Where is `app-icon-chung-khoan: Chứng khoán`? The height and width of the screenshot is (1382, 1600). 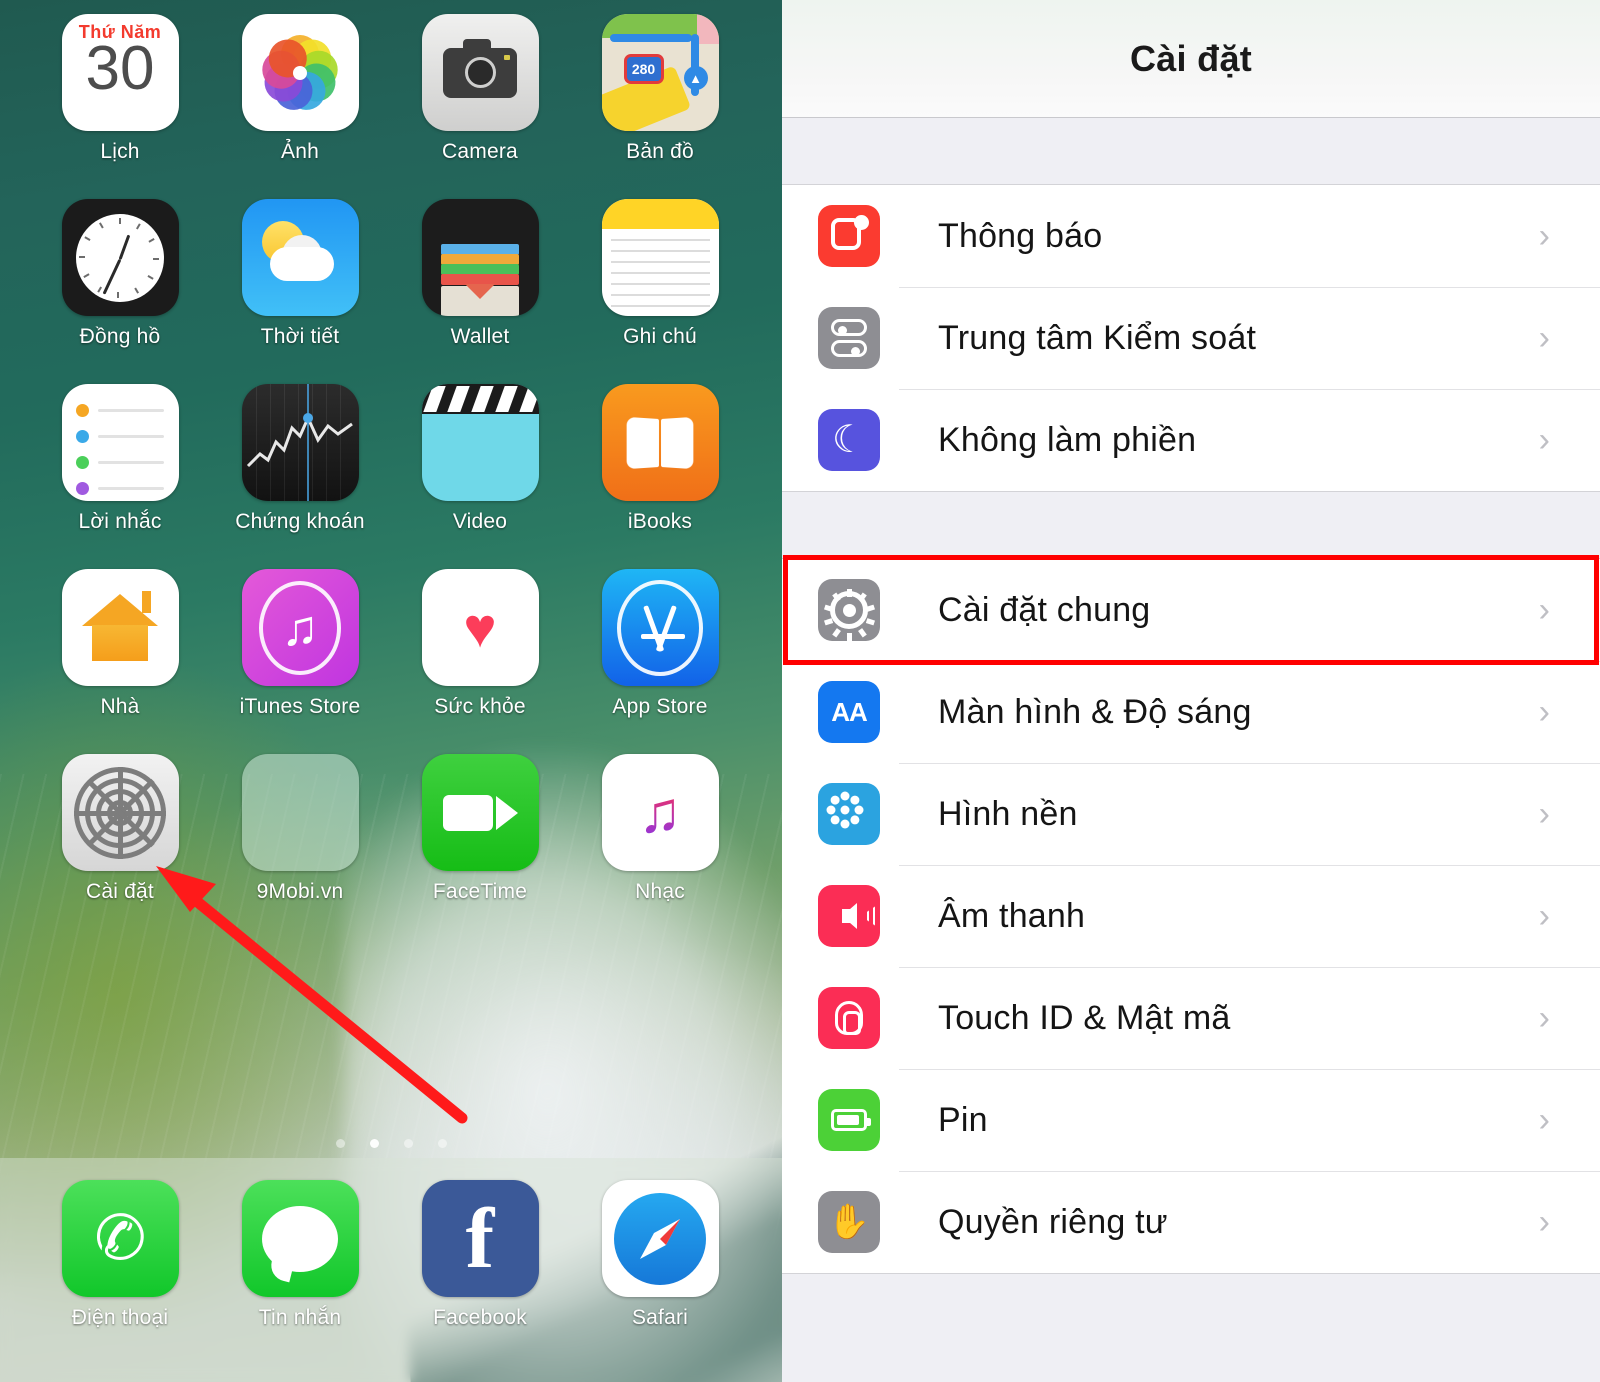 app-icon-chung-khoan: Chứng khoán is located at coordinates (300, 476).